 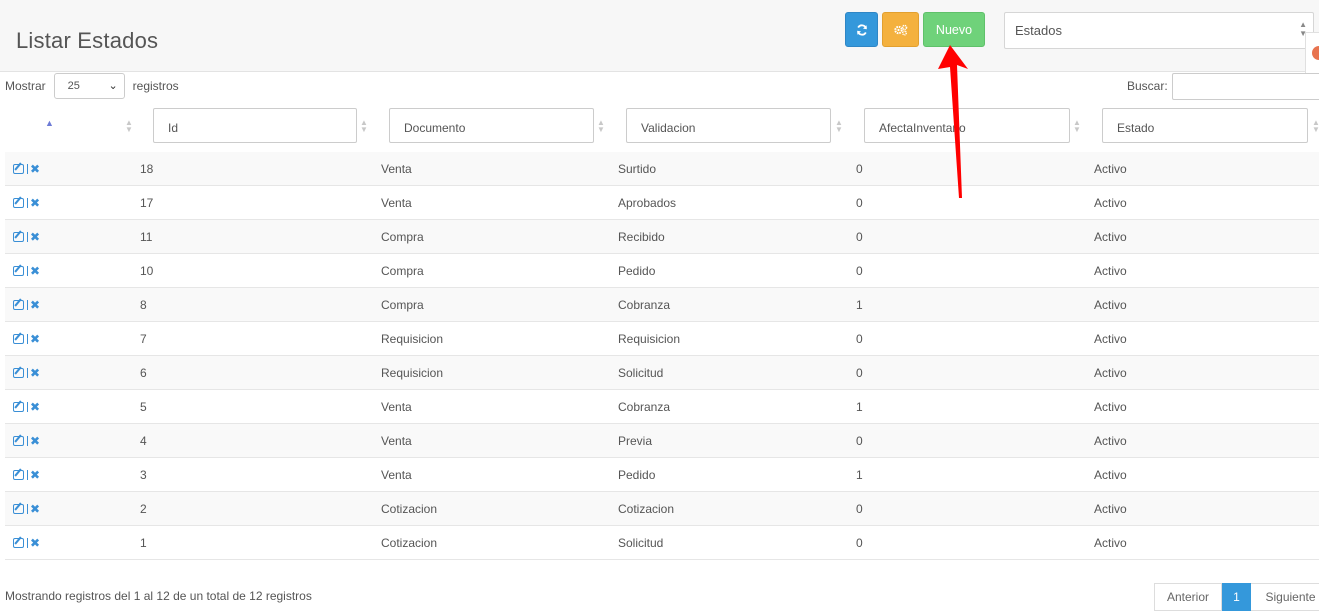 What do you see at coordinates (954, 29) in the screenshot?
I see `new-button: Nuevo` at bounding box center [954, 29].